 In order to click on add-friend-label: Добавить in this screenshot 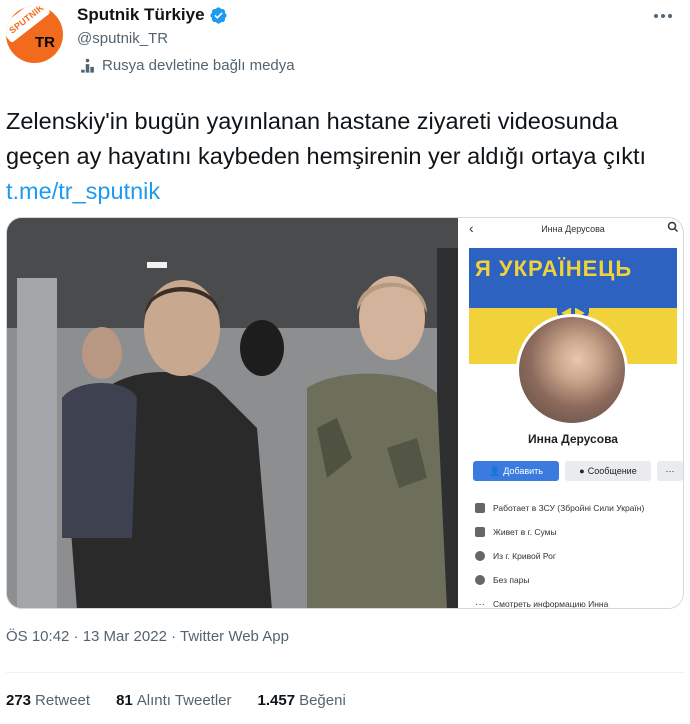, I will do `click(523, 471)`.